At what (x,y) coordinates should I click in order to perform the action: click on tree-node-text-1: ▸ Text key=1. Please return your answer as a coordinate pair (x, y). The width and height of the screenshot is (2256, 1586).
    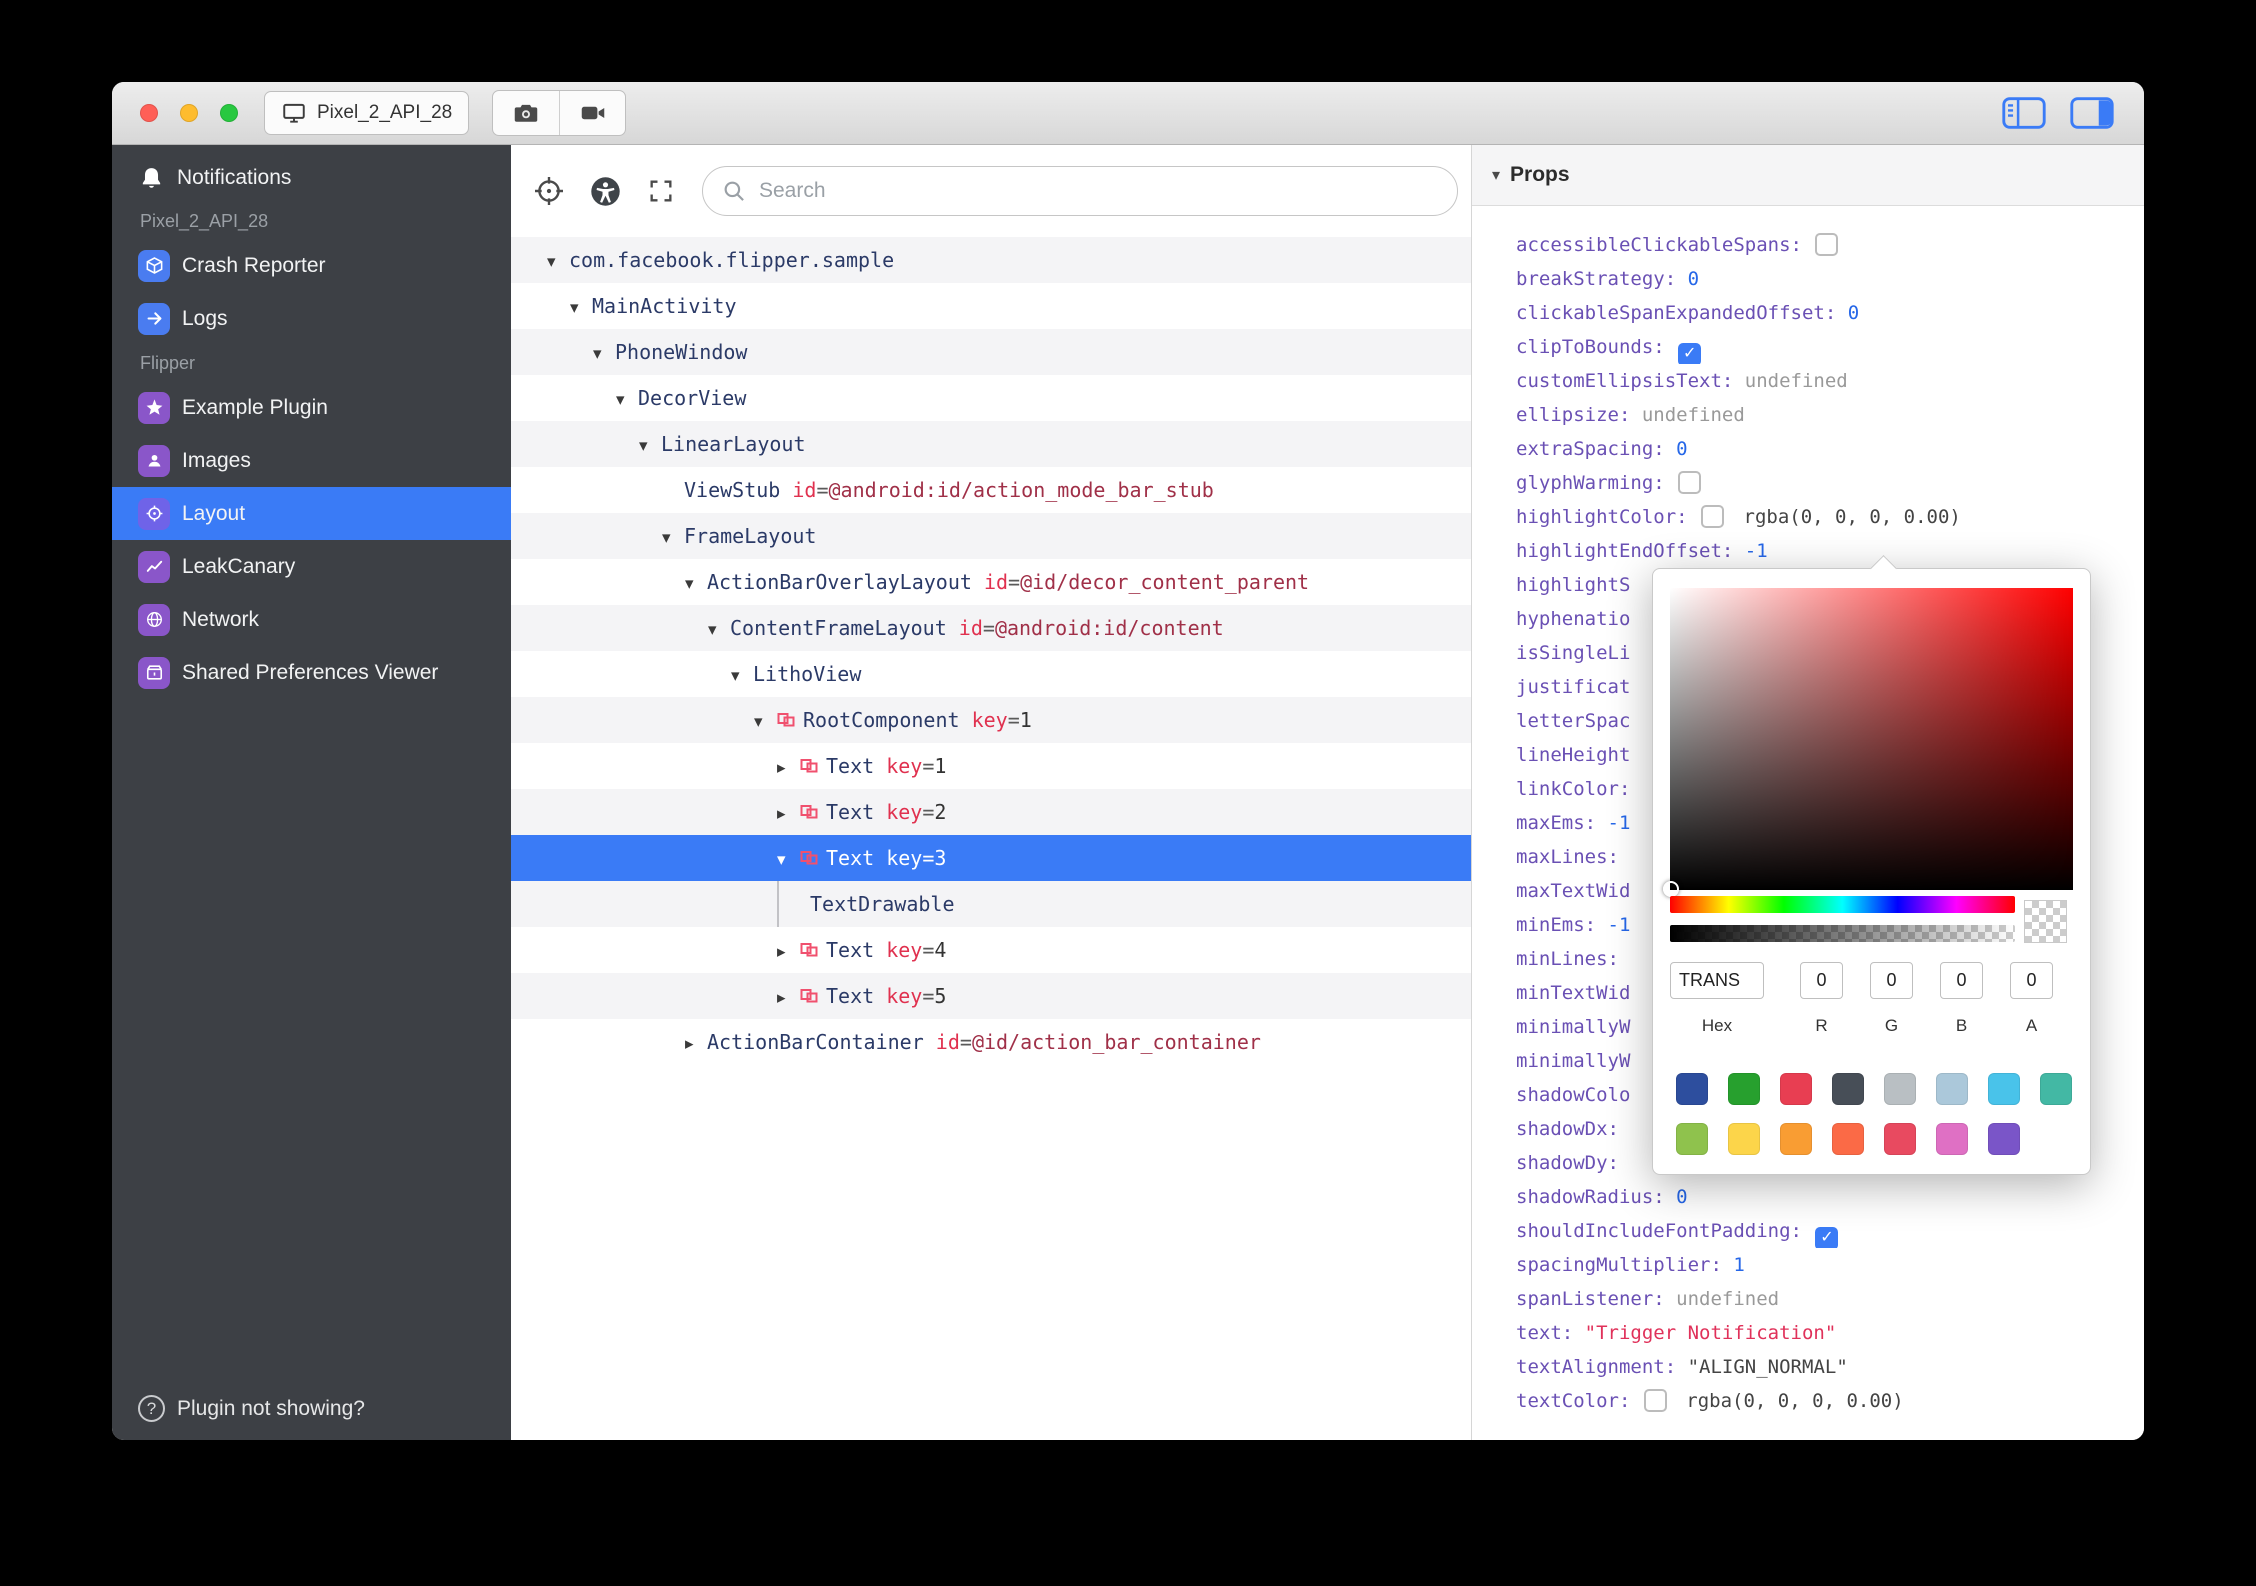
    Looking at the image, I should click on (991, 766).